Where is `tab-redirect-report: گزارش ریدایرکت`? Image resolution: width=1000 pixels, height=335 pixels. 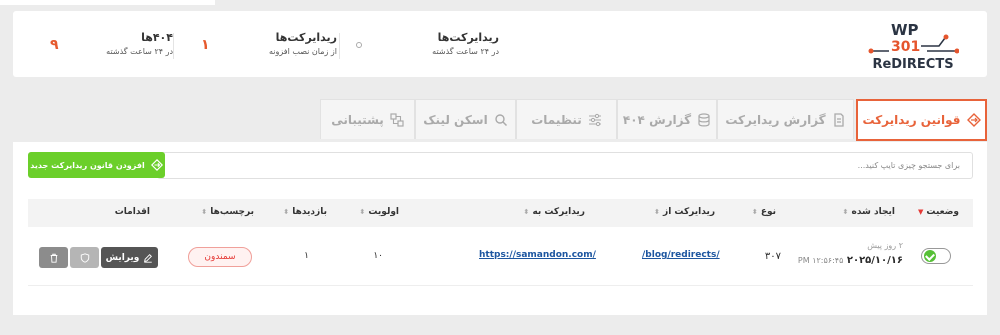
tab-redirect-report: گزارش ریدایرکت is located at coordinates (785, 119).